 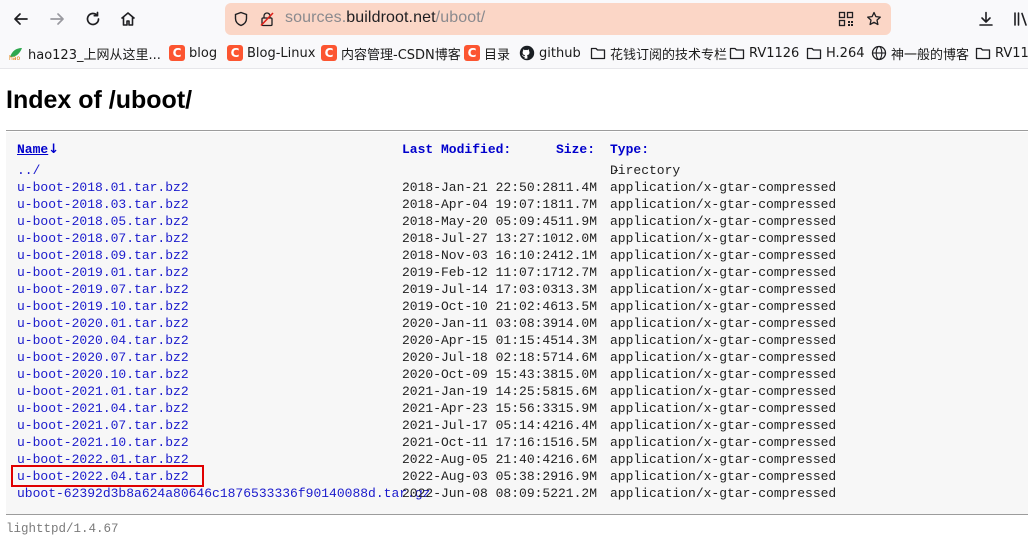 I want to click on file-name: u-boot-2018.07.tar.bz2, so click(x=103, y=238).